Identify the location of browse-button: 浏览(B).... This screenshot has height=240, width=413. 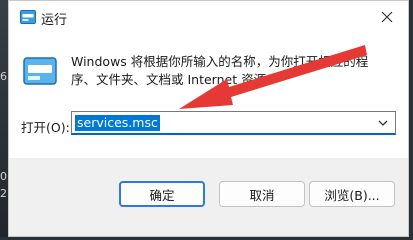
(352, 194).